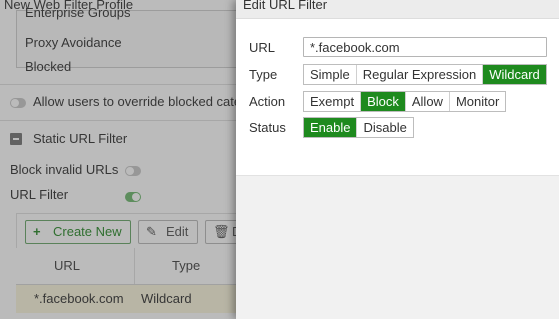 This screenshot has height=319, width=559. I want to click on action-option-block: Block, so click(383, 101).